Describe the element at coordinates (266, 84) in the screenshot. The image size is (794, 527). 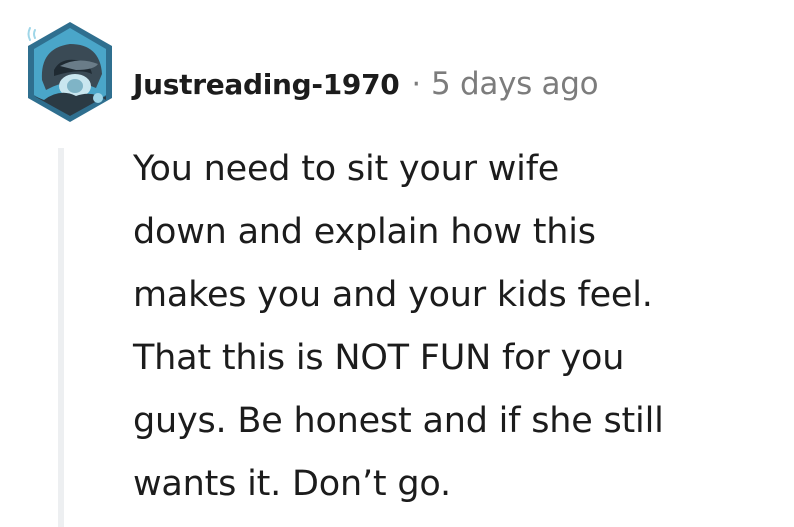
I see `username-link: Justreading-1970` at that location.